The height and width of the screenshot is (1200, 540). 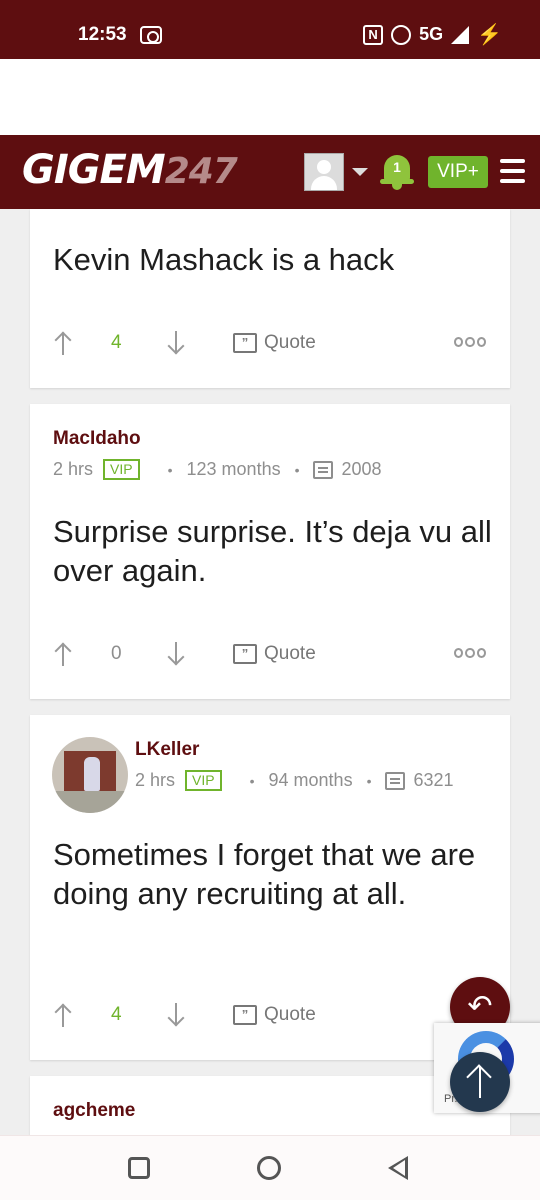 I want to click on post-actions: 0 ” Quote, so click(x=270, y=655).